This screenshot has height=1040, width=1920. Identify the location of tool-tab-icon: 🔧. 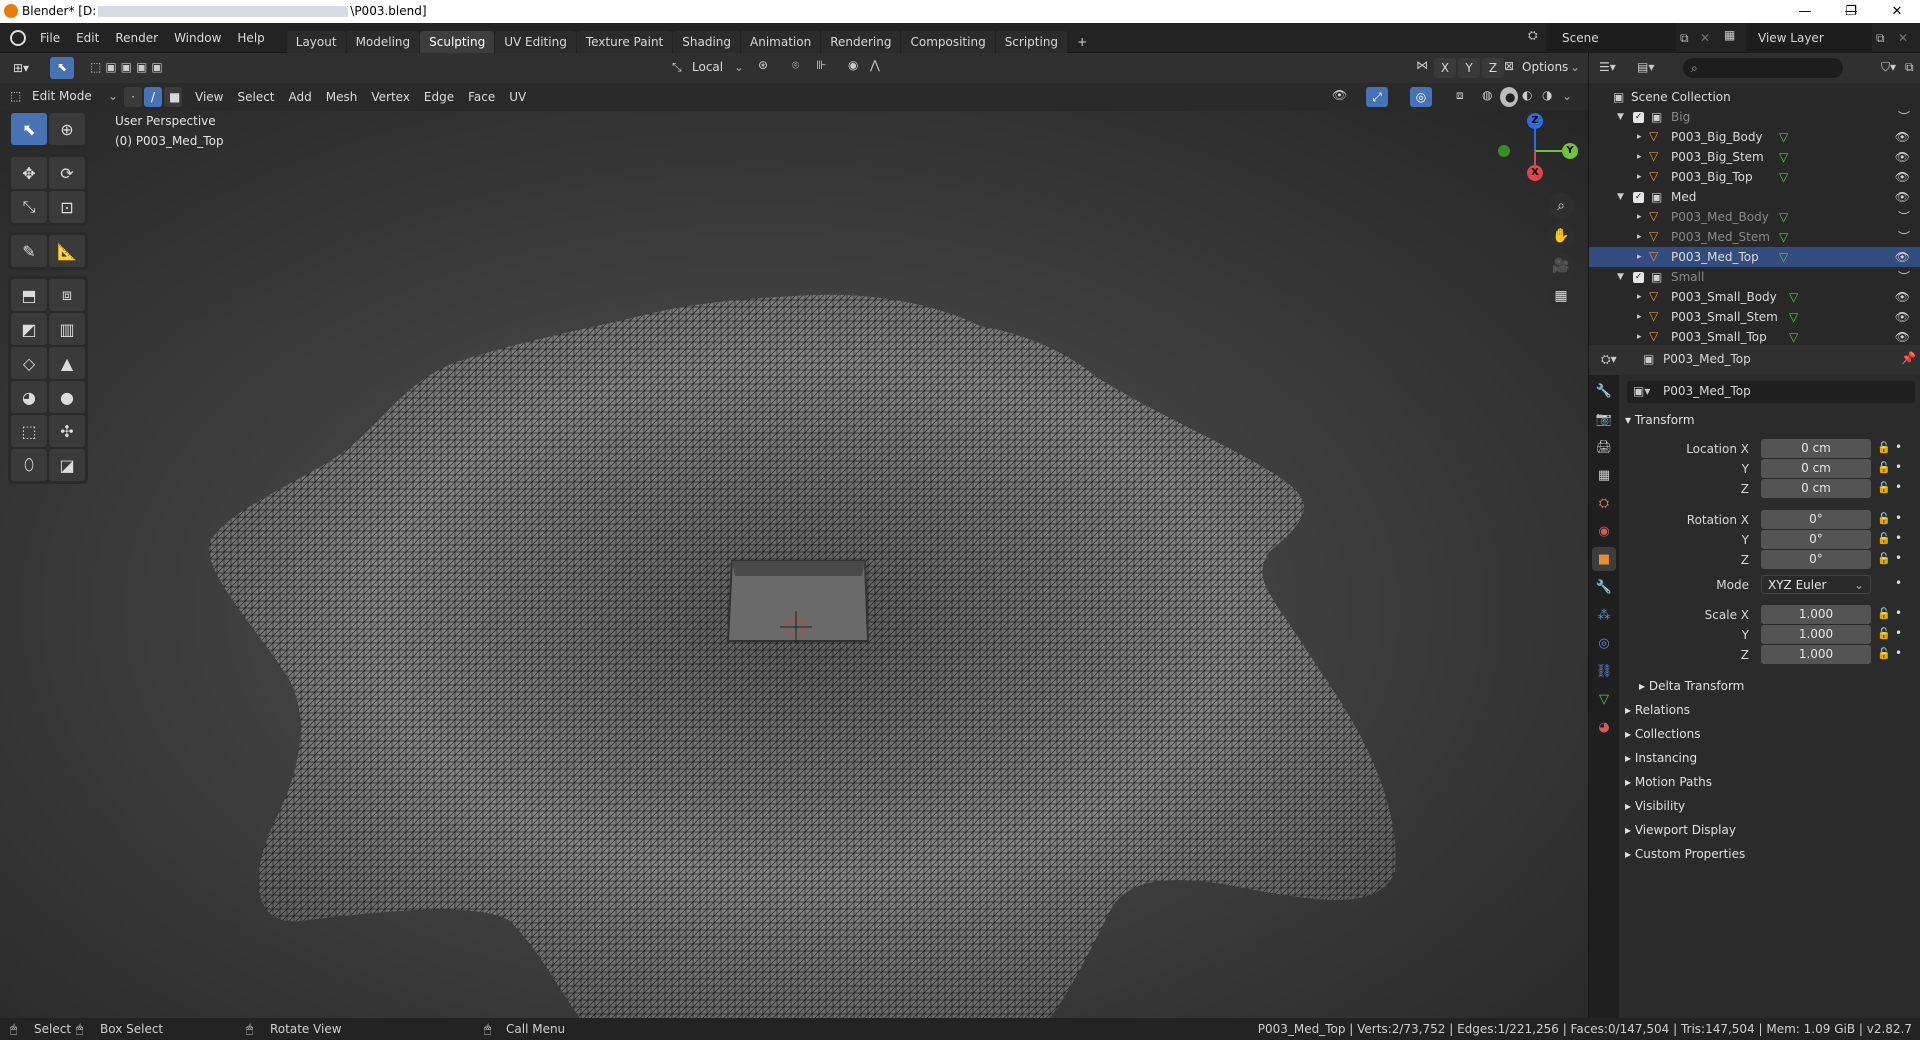
(1604, 391).